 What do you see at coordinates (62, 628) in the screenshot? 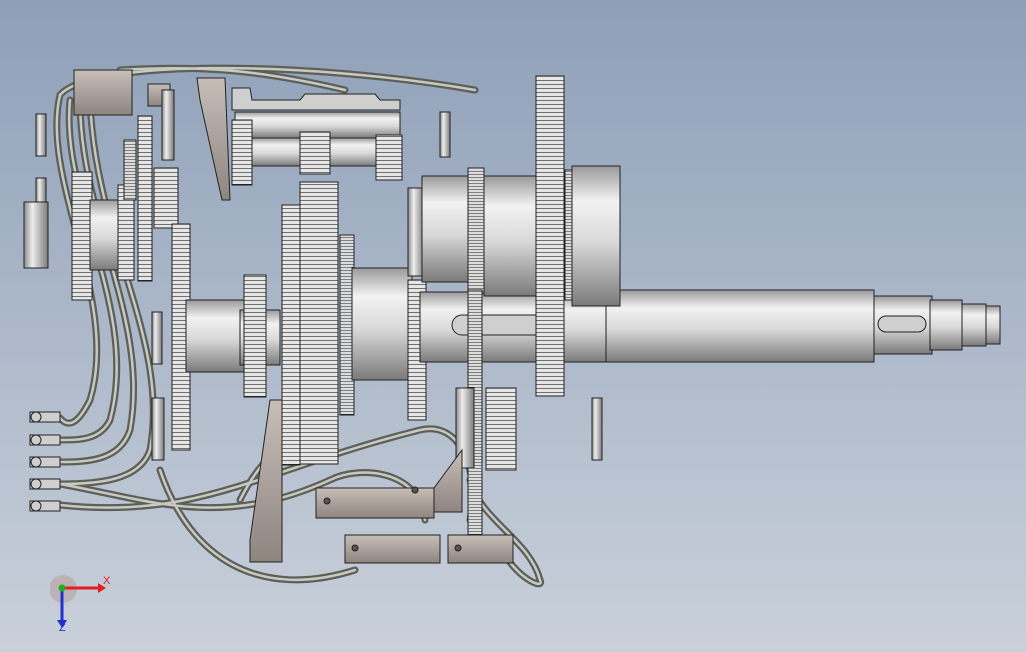
I see `z-axis-label: Z` at bounding box center [62, 628].